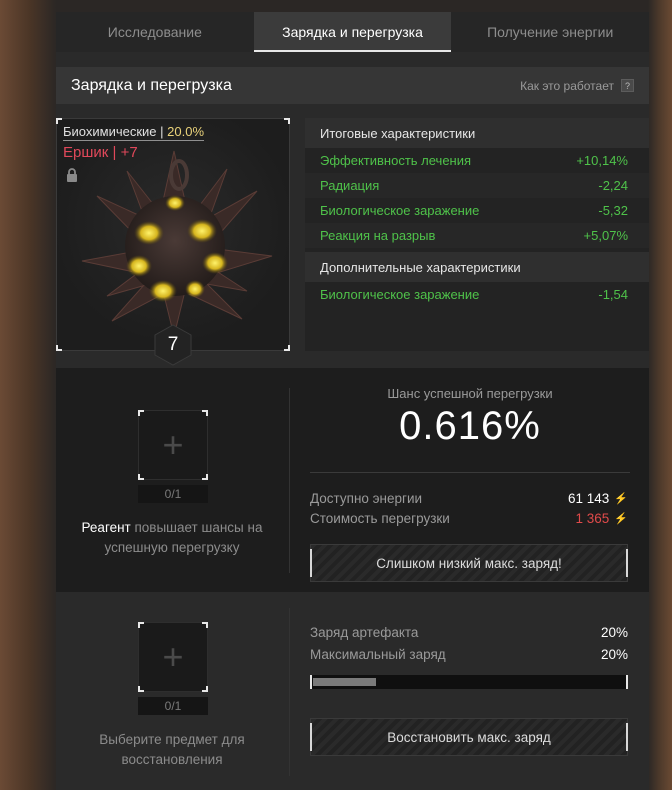 The width and height of the screenshot is (672, 790). What do you see at coordinates (114, 152) in the screenshot?
I see `artifact-name-sep: |` at bounding box center [114, 152].